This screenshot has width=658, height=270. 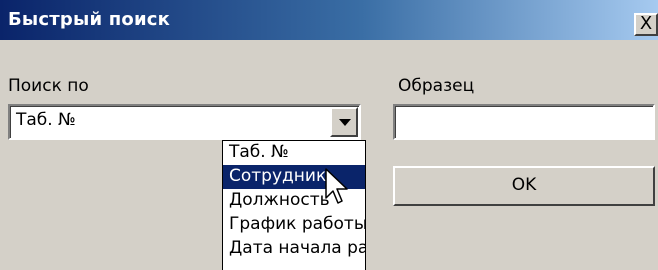 I want to click on search-by-value: Таб. №, so click(x=46, y=120).